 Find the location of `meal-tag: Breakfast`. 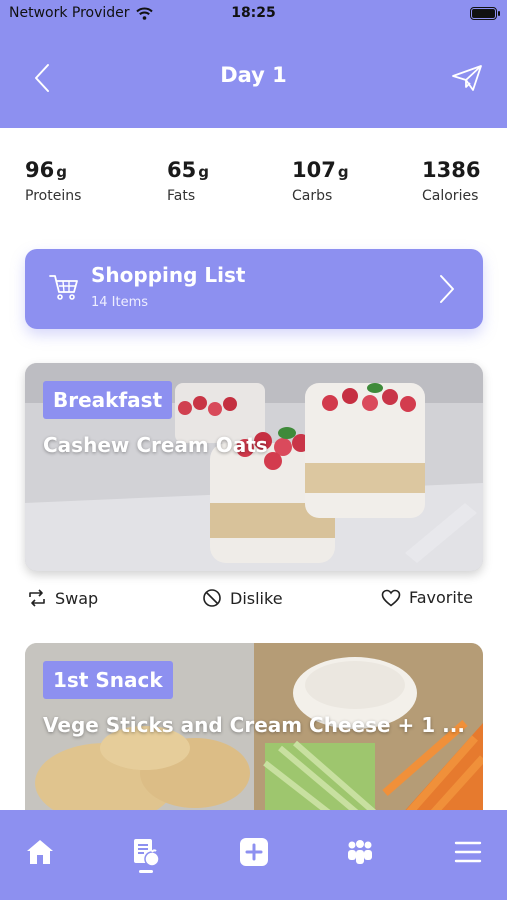

meal-tag: Breakfast is located at coordinates (108, 400).